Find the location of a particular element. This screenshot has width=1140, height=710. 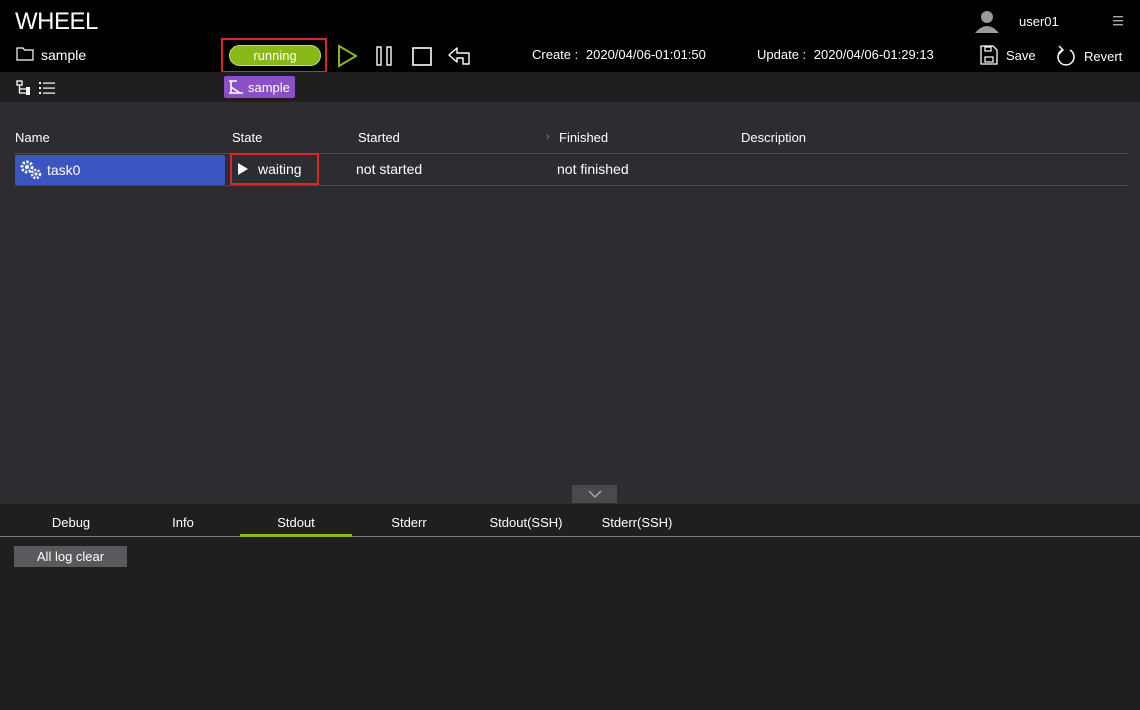

project-label: sample is located at coordinates (51, 55).